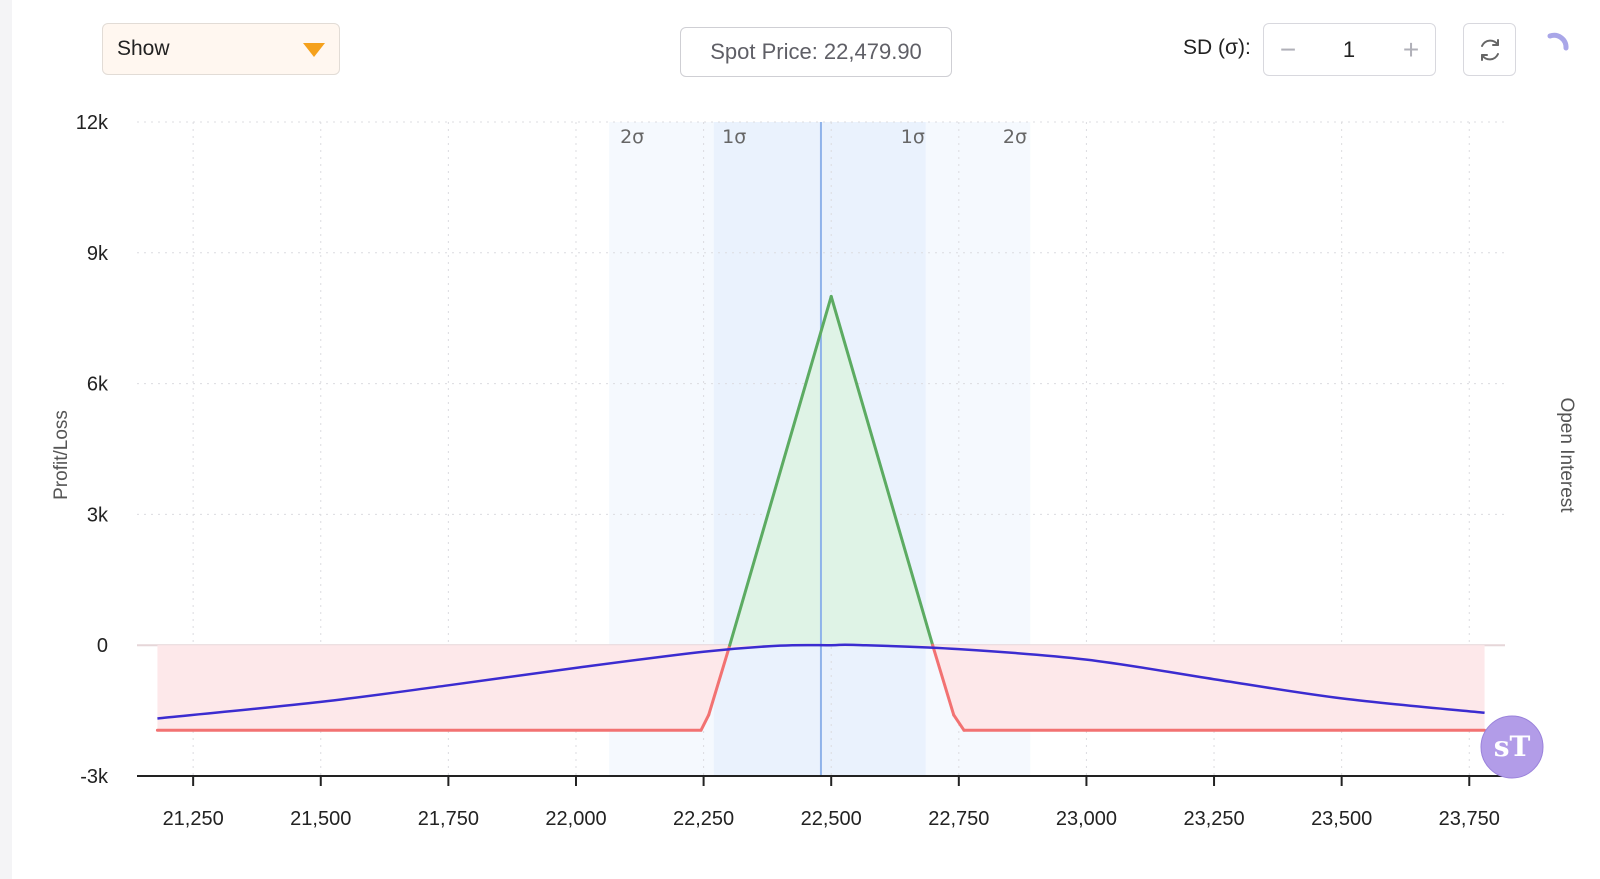 The height and width of the screenshot is (879, 1600). What do you see at coordinates (958, 819) in the screenshot?
I see `x-tick-label: 22,750` at bounding box center [958, 819].